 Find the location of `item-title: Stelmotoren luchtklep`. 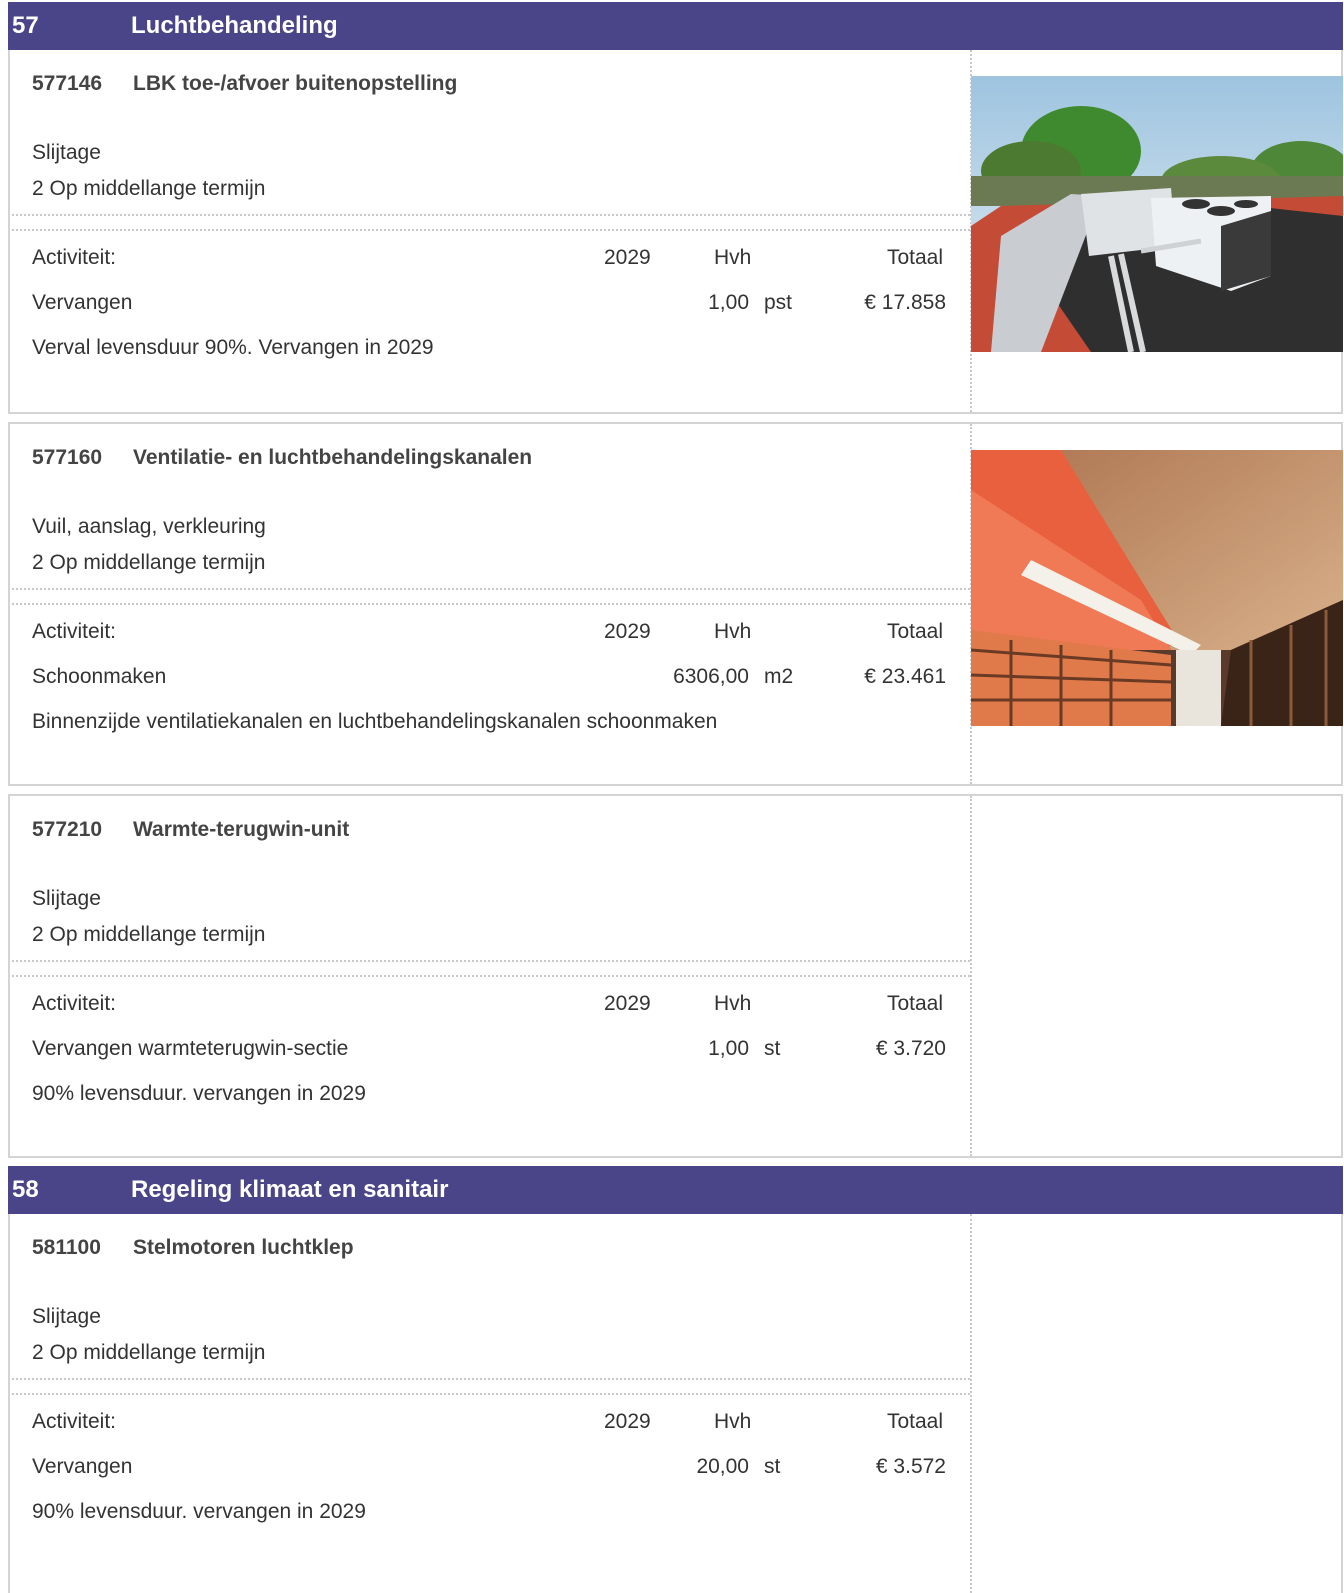

item-title: Stelmotoren luchtklep is located at coordinates (243, 1247).